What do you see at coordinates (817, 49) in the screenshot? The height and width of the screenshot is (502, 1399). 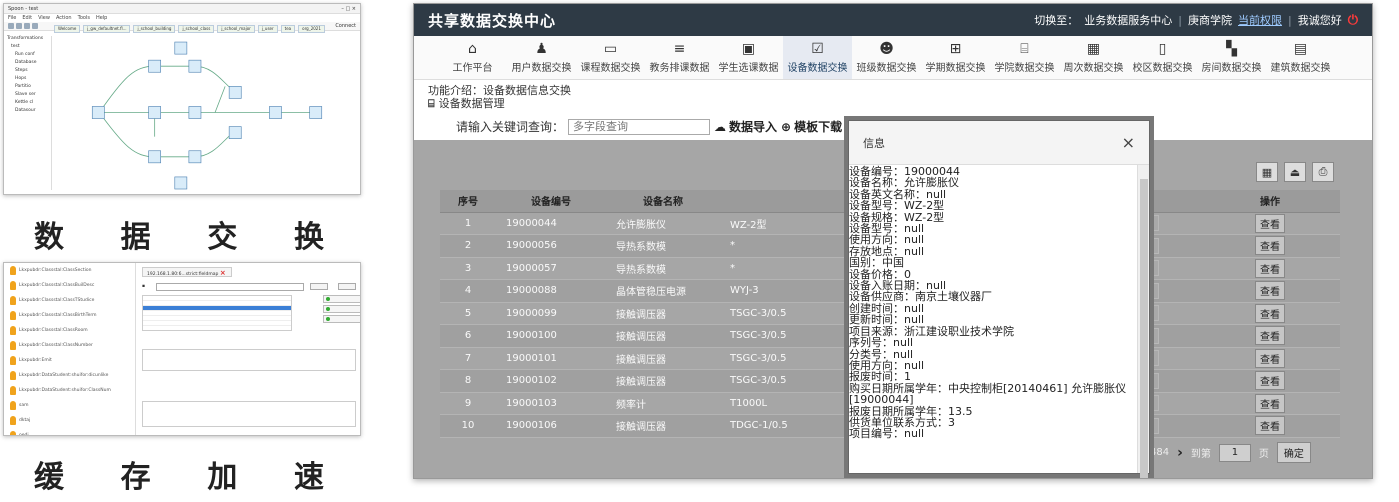 I see `calendar-check-icon: ☑` at bounding box center [817, 49].